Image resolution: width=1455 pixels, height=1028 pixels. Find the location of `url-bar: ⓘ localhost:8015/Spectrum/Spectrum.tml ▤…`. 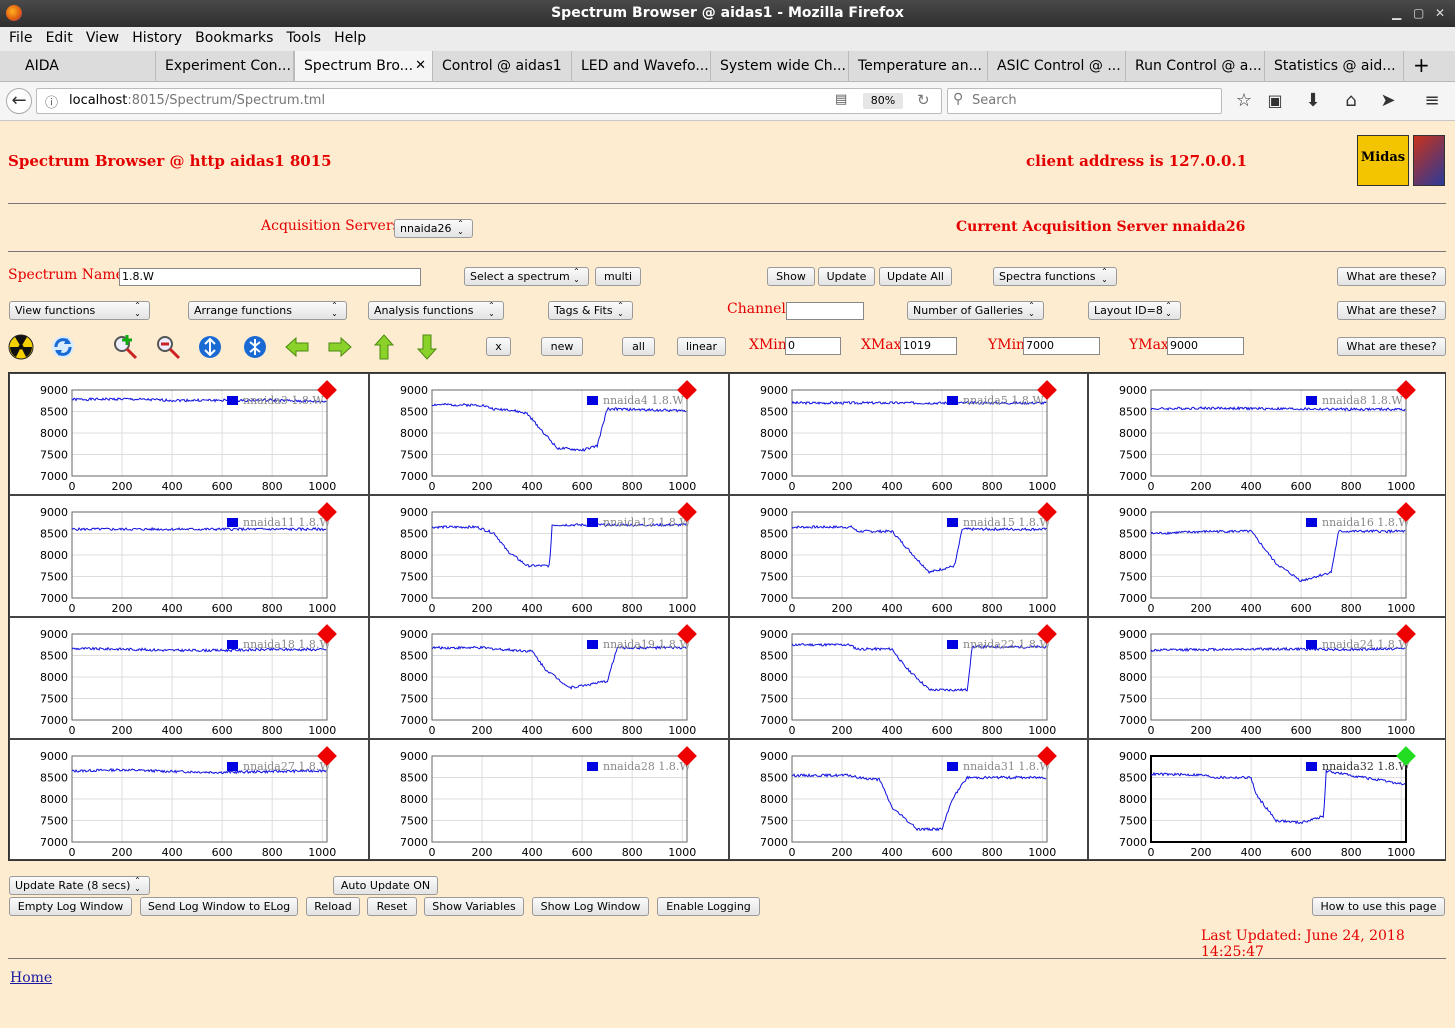

url-bar: ⓘ localhost:8015/Spectrum/Spectrum.tml ▤… is located at coordinates (489, 101).